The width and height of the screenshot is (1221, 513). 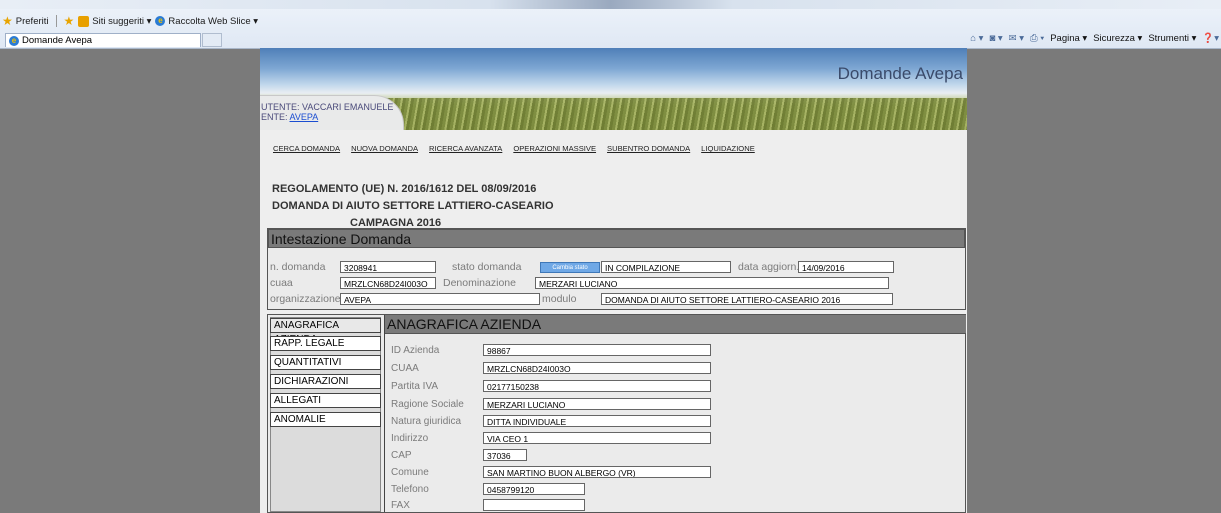 I want to click on user-label: UTENTE: VACCARI EMANUELE, so click(x=327, y=107).